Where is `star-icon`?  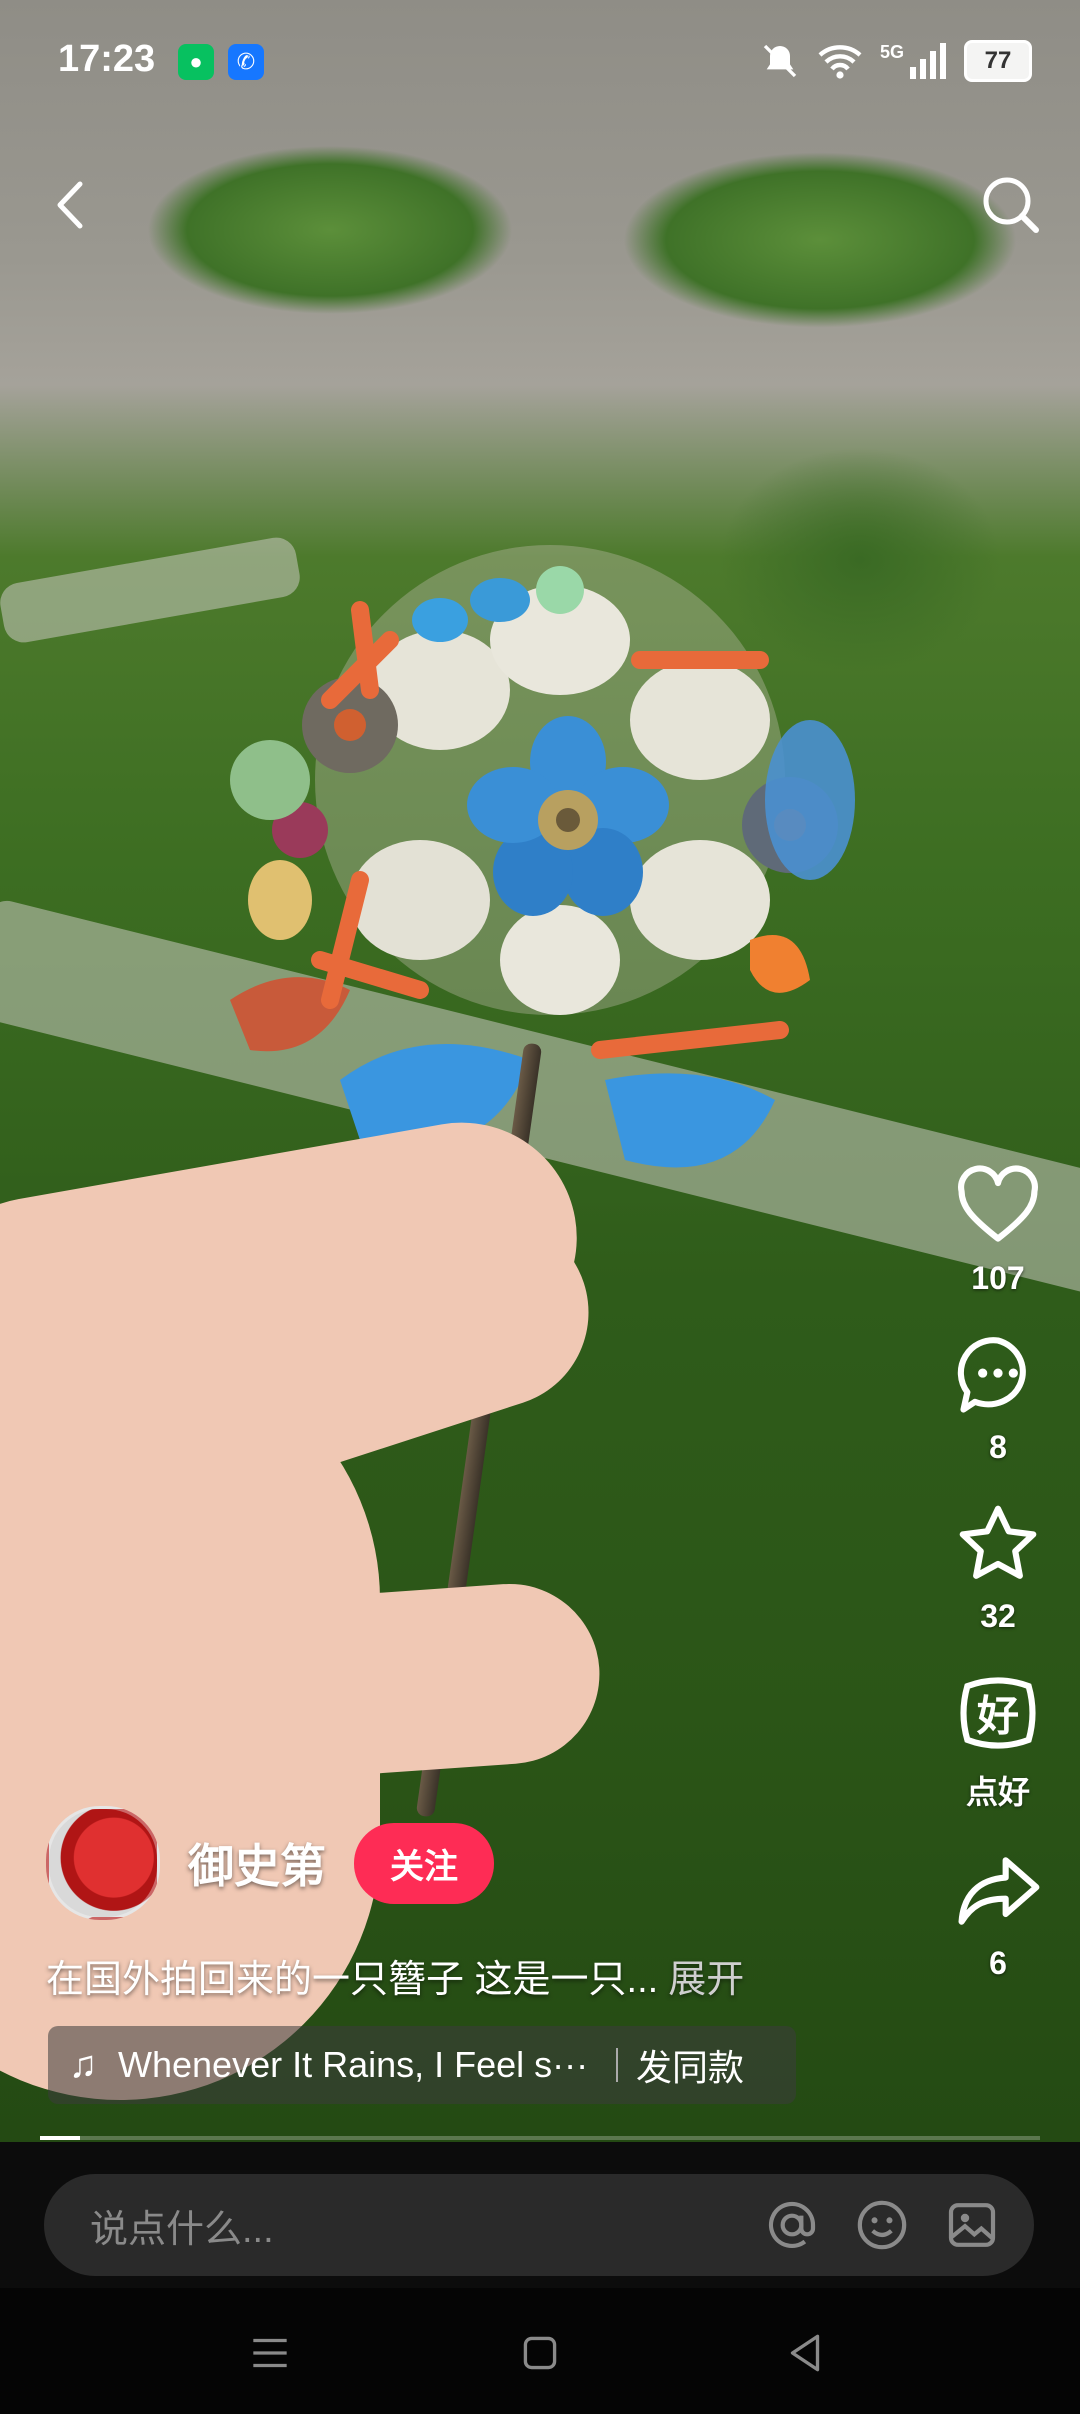
star-icon is located at coordinates (998, 1542).